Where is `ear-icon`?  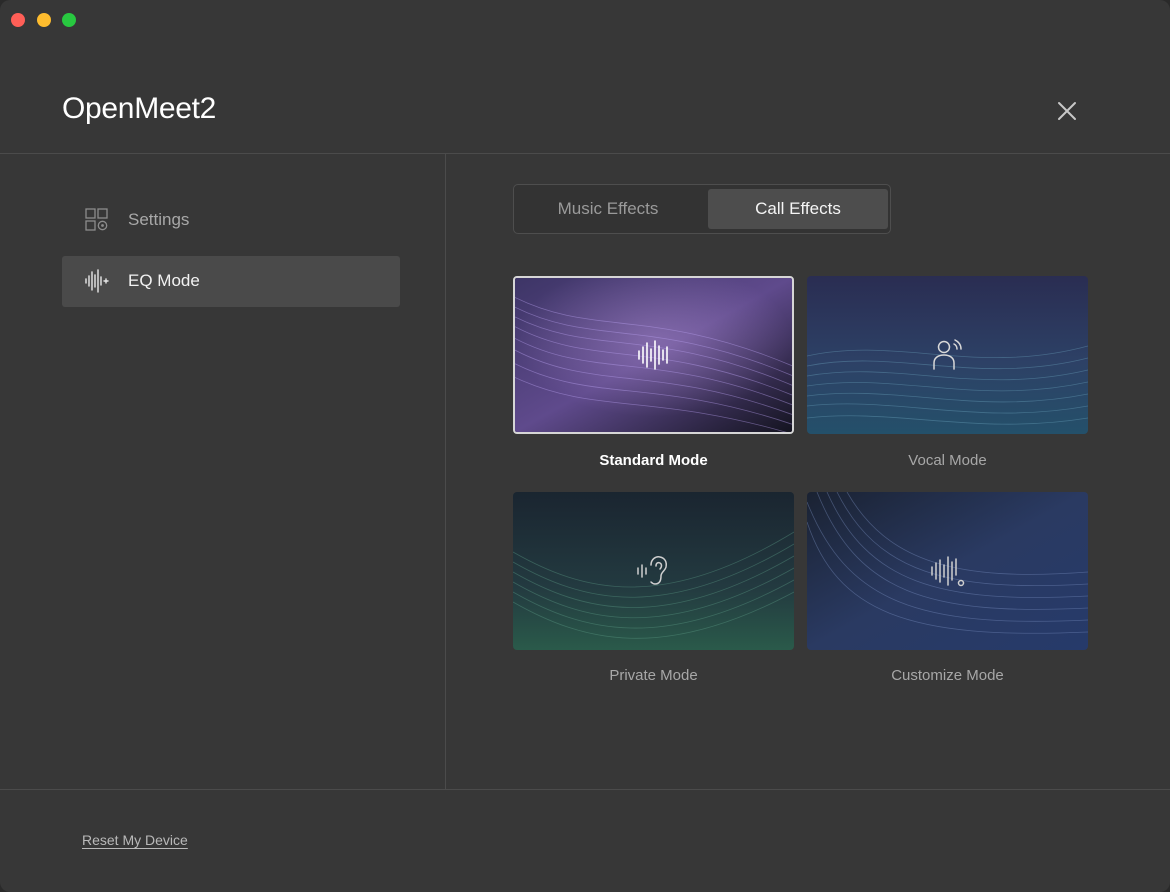
ear-icon is located at coordinates (651, 570).